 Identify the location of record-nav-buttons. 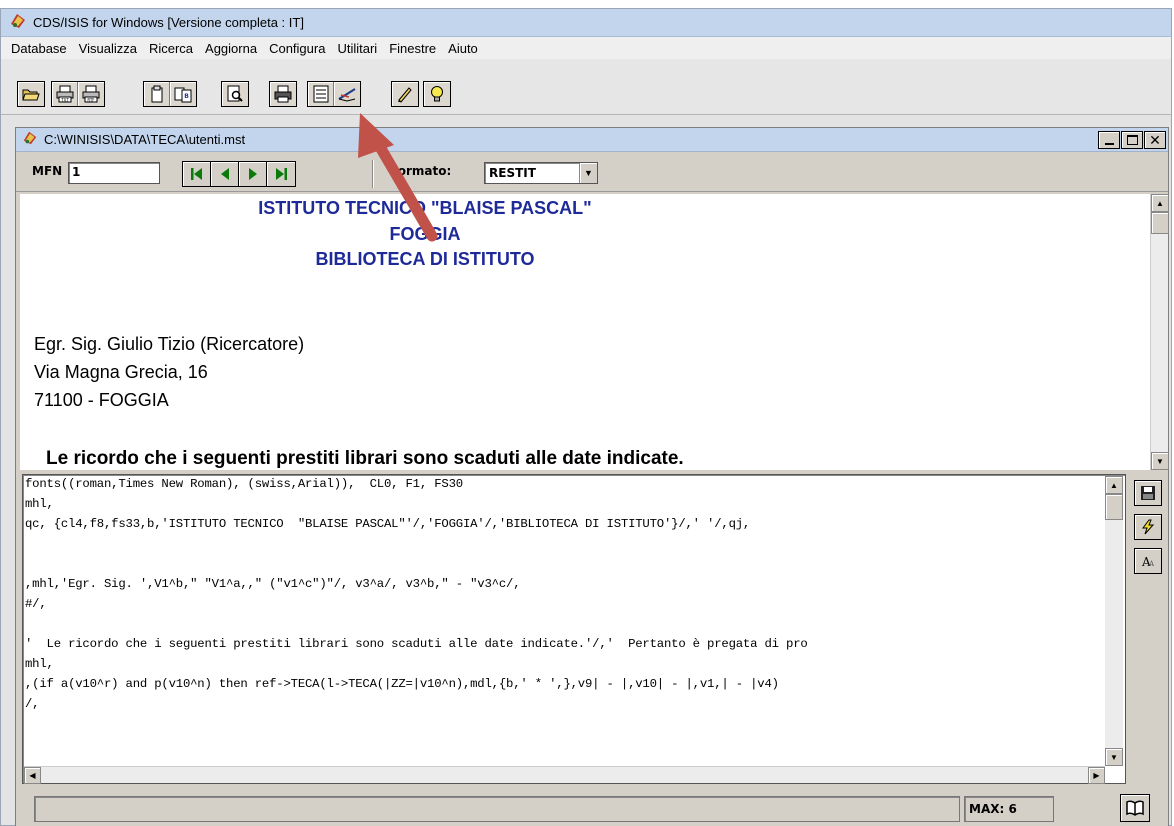
(239, 174).